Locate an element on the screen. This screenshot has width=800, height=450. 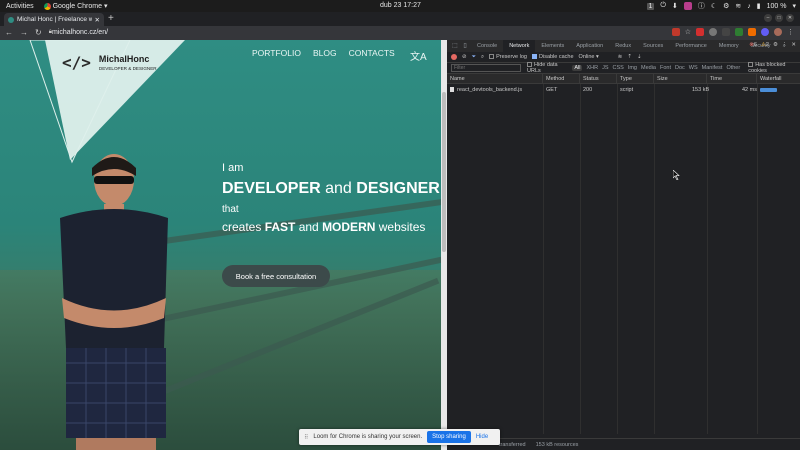
hero-modern: MODERN is located at coordinates (349, 227).